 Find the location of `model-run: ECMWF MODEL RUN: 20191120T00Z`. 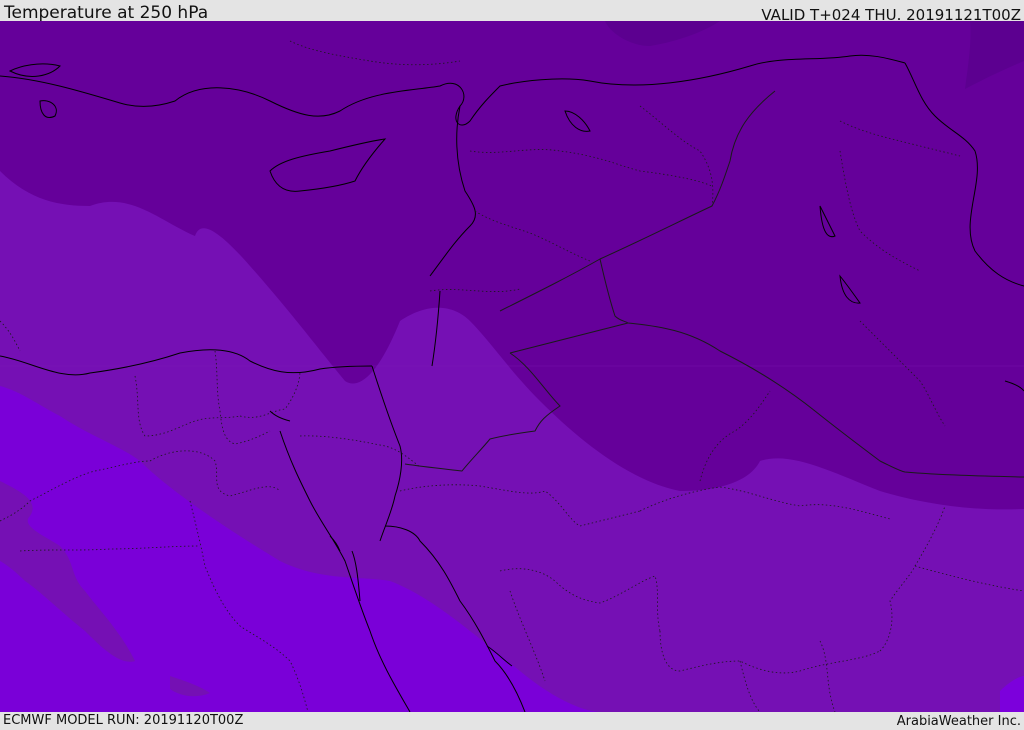

model-run: ECMWF MODEL RUN: 20191120T00Z is located at coordinates (123, 720).